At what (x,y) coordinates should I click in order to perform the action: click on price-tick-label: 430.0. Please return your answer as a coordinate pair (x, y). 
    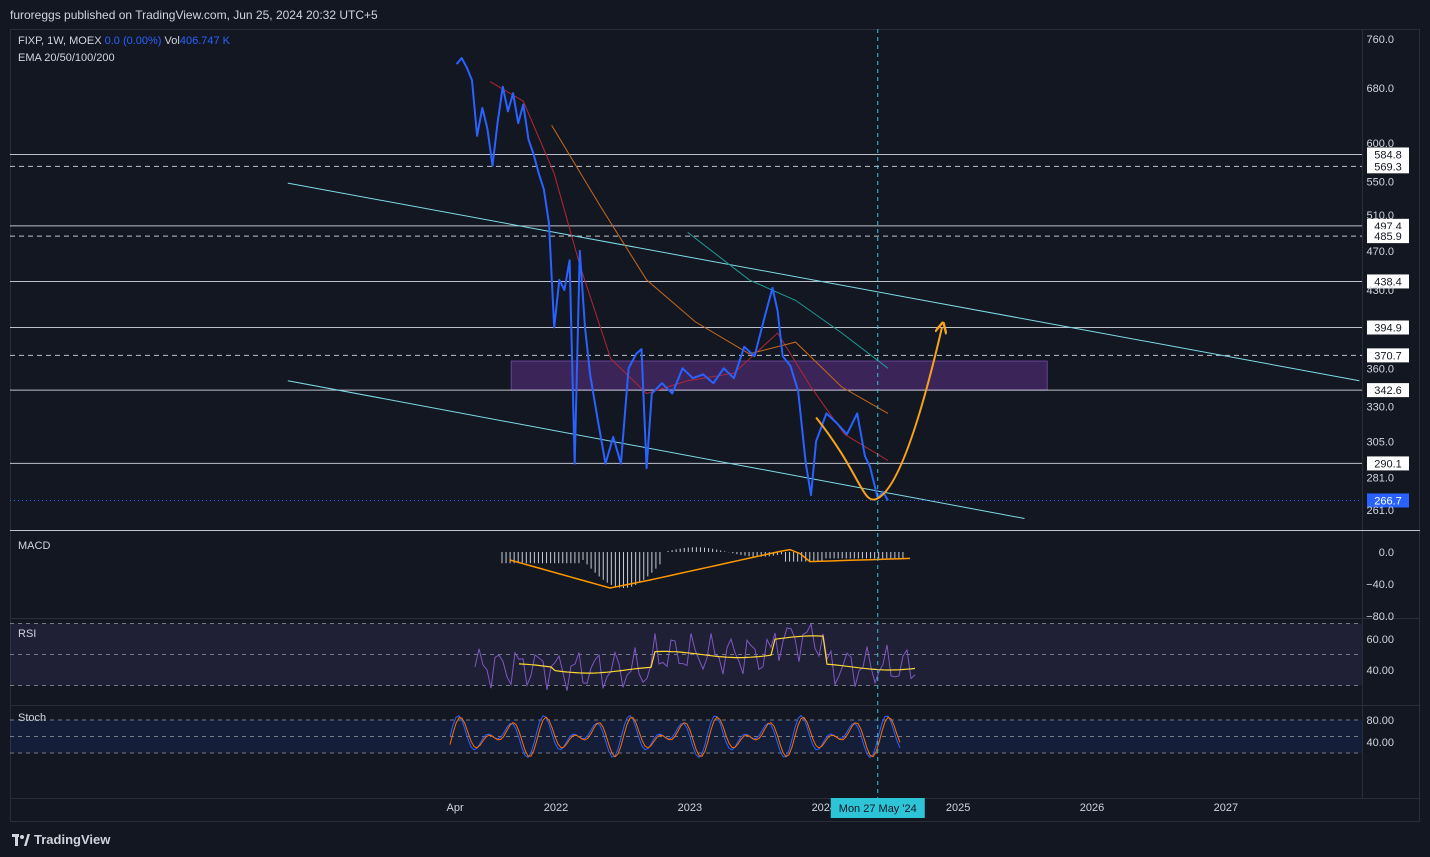
    Looking at the image, I should click on (1380, 291).